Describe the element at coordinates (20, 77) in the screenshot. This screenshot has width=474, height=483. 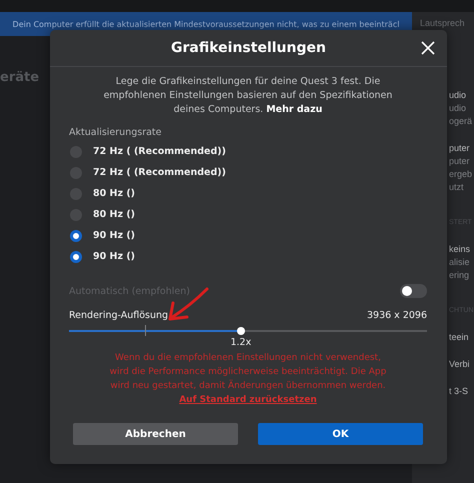
I see `page-heading: eräte` at that location.